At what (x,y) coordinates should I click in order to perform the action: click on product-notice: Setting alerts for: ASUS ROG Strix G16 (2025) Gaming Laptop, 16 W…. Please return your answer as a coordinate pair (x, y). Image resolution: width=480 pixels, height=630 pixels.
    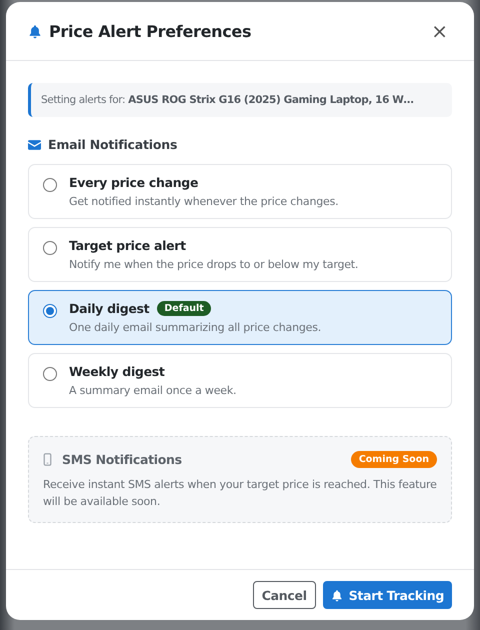
    Looking at the image, I should click on (240, 100).